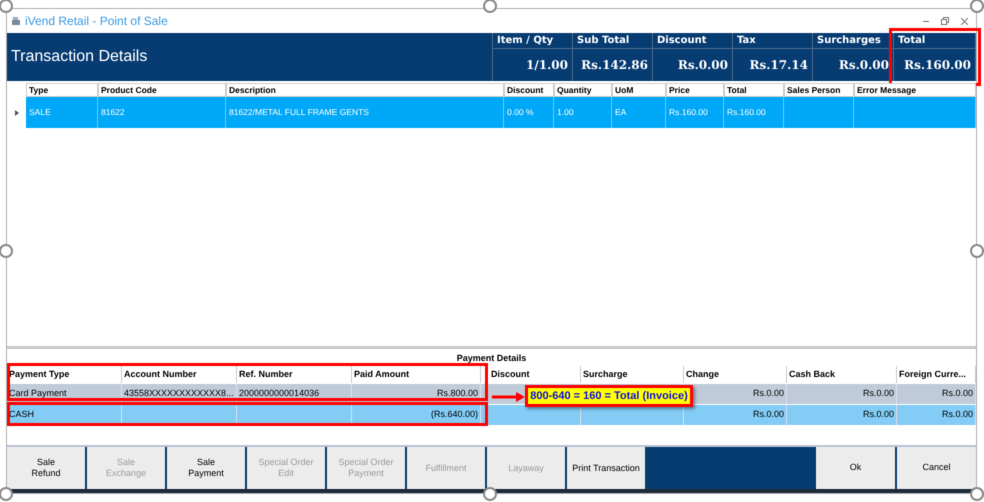 This screenshot has width=984, height=502. I want to click on arrow, so click(508, 397).